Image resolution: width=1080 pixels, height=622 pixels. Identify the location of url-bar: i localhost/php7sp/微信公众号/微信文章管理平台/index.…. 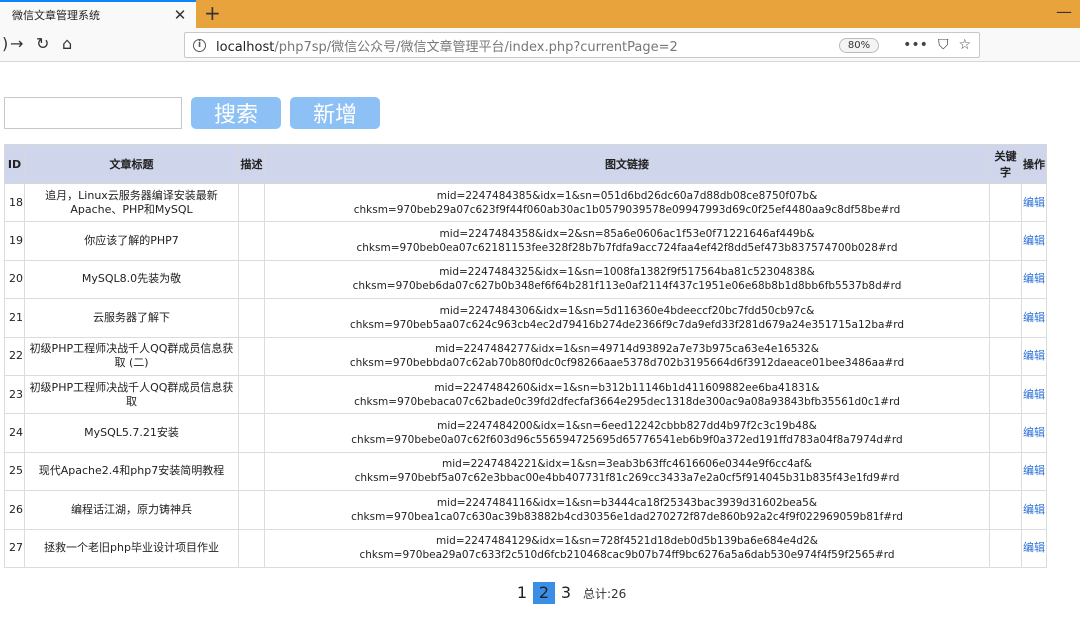
(582, 45).